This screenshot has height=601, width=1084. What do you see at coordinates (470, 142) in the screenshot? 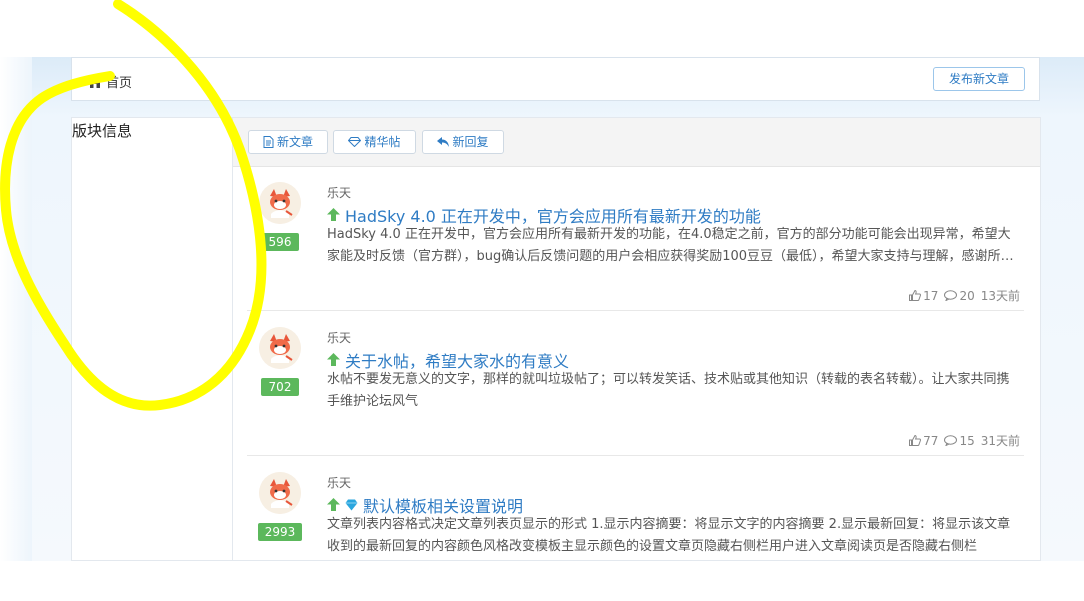
I see `tab-label: 新回复` at bounding box center [470, 142].